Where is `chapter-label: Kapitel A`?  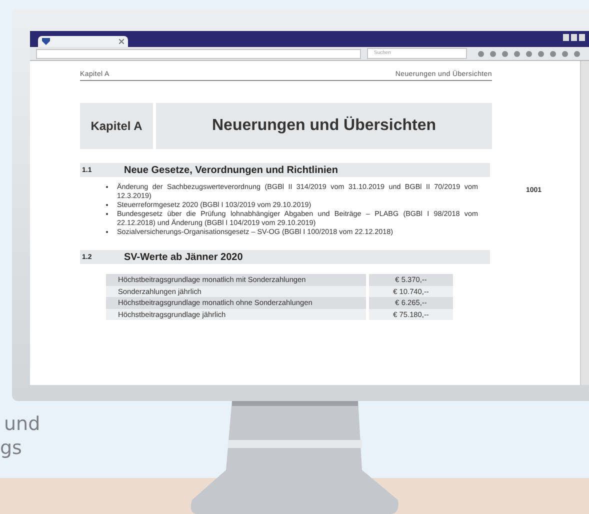 chapter-label: Kapitel A is located at coordinates (116, 126).